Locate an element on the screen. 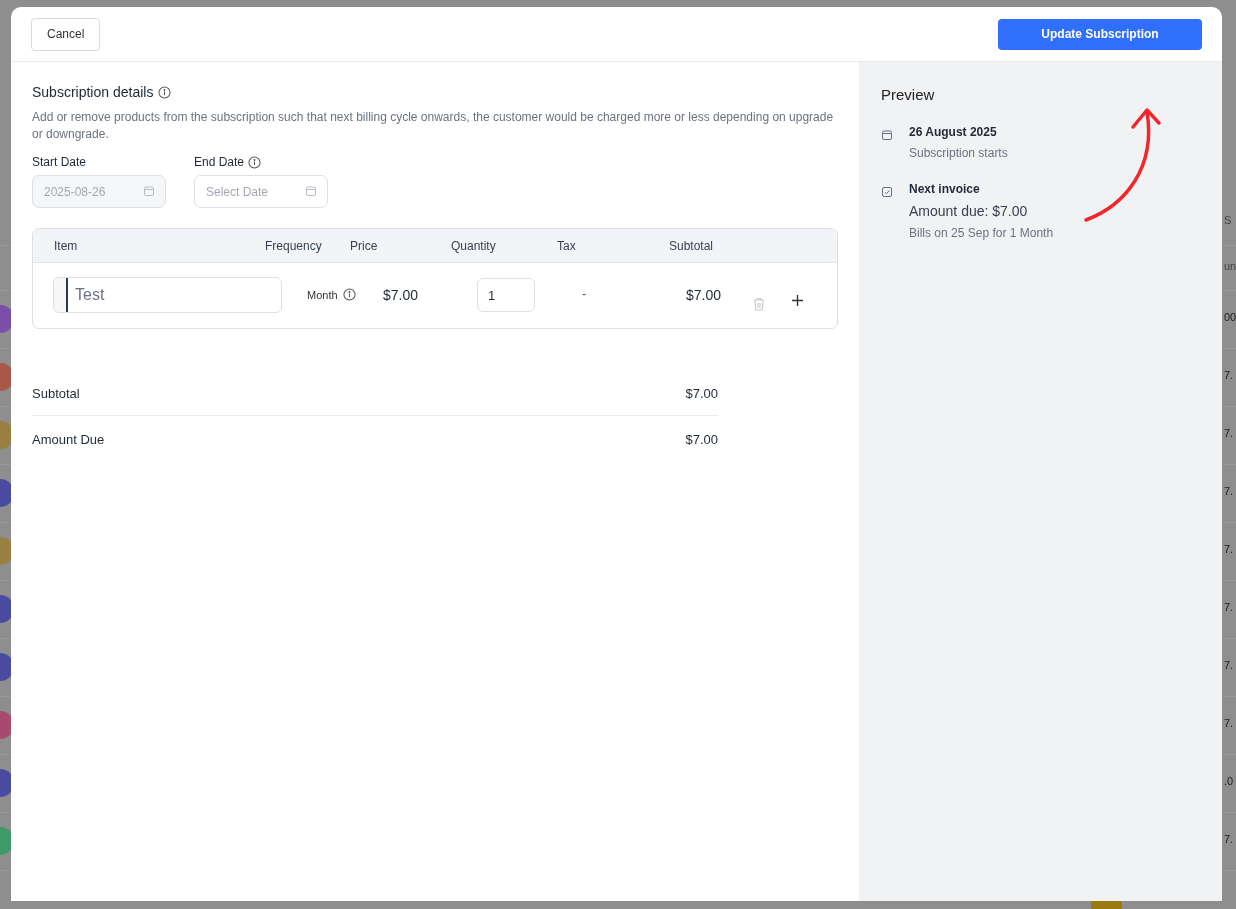  price-text: $7.00 is located at coordinates (401, 295).